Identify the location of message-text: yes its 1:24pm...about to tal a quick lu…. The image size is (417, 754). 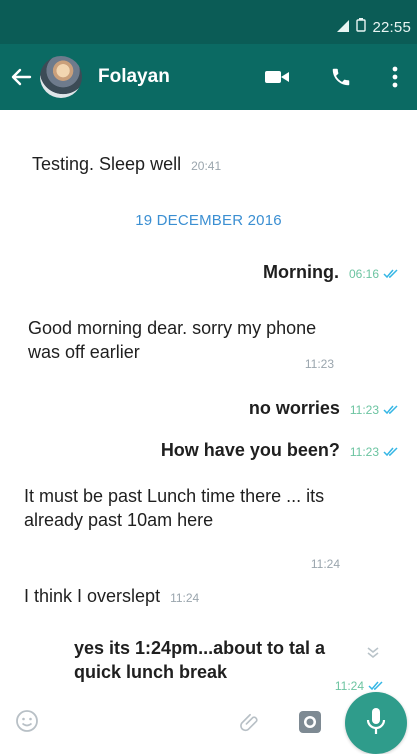
(200, 660).